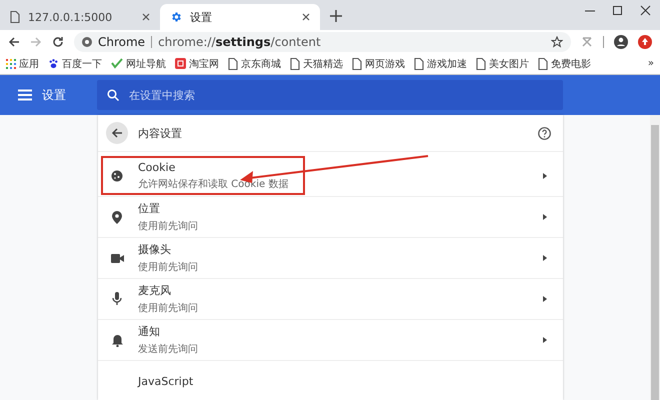 This screenshot has height=400, width=660. Describe the element at coordinates (180, 63) in the screenshot. I see `shop-logo-icon` at that location.